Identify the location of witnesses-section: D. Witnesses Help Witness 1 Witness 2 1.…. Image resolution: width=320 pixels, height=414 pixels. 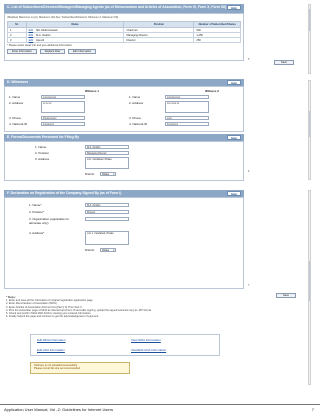
(124, 105).